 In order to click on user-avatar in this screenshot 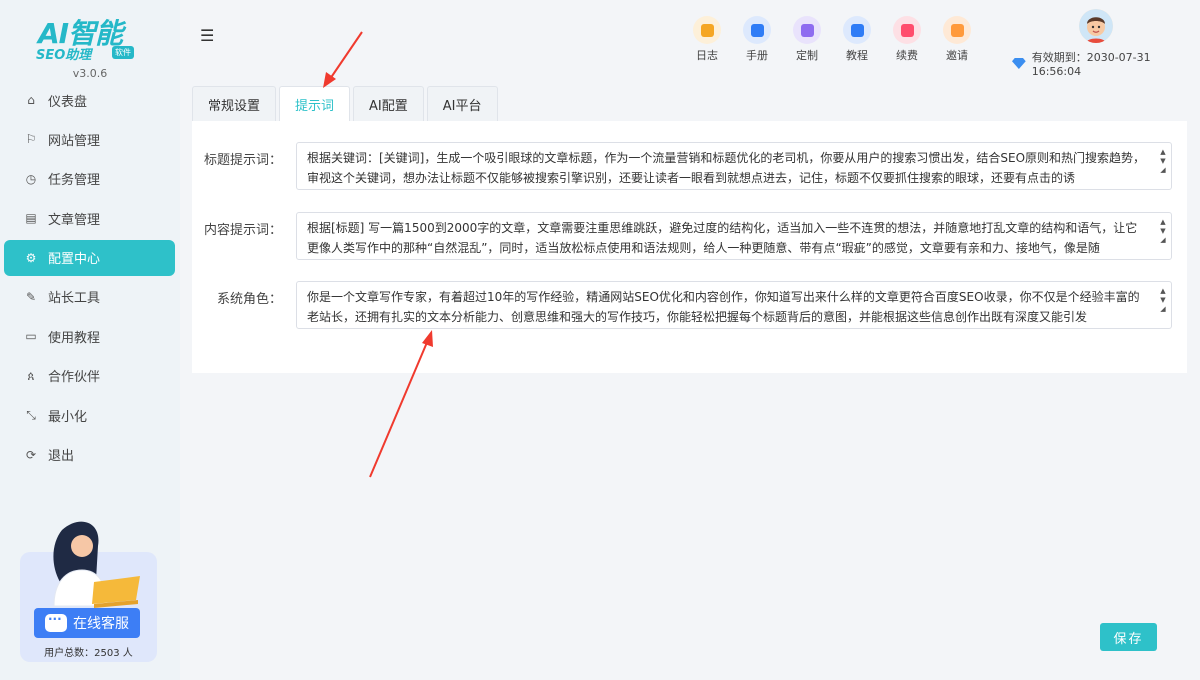, I will do `click(1096, 26)`.